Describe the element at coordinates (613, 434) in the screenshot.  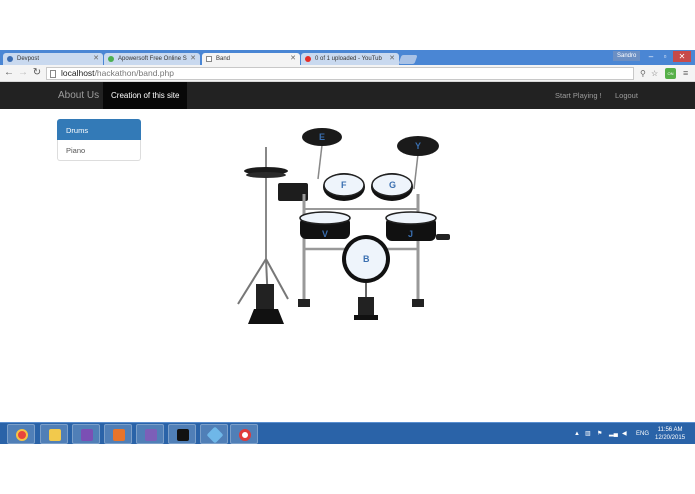
I see `tray-signal-icon: ▂▄` at that location.